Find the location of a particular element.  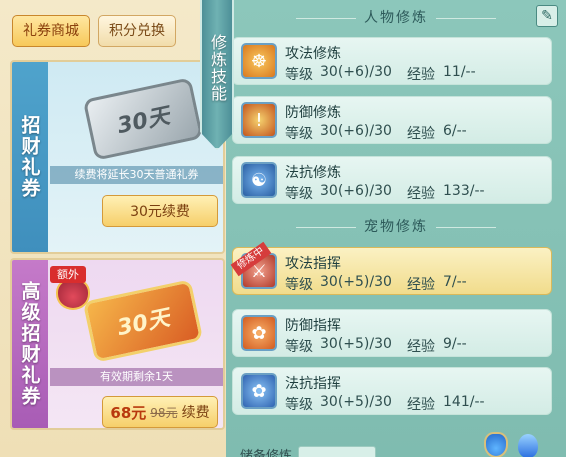

exp-value: 133/-- is located at coordinates (464, 191).